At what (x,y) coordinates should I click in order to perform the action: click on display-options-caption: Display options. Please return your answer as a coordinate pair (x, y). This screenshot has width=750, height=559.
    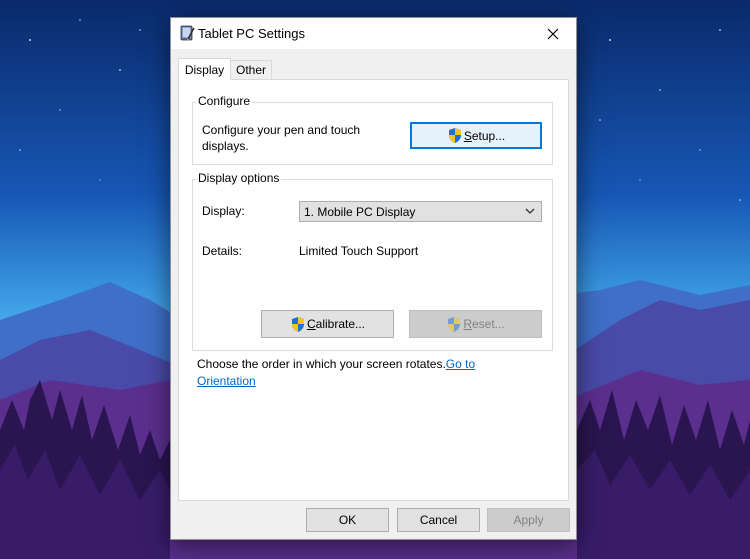
    Looking at the image, I should click on (239, 178).